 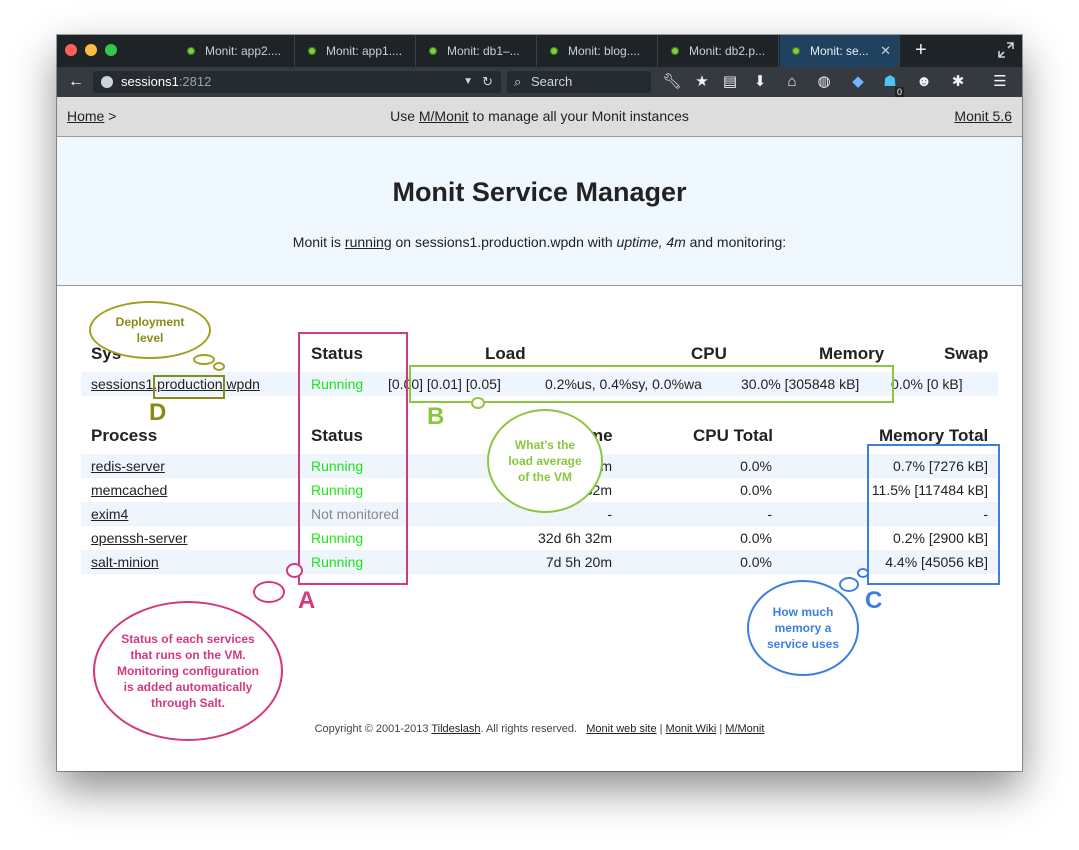 I want to click on url-bar: sessions1:2812 ▼ ↻, so click(x=297, y=82).